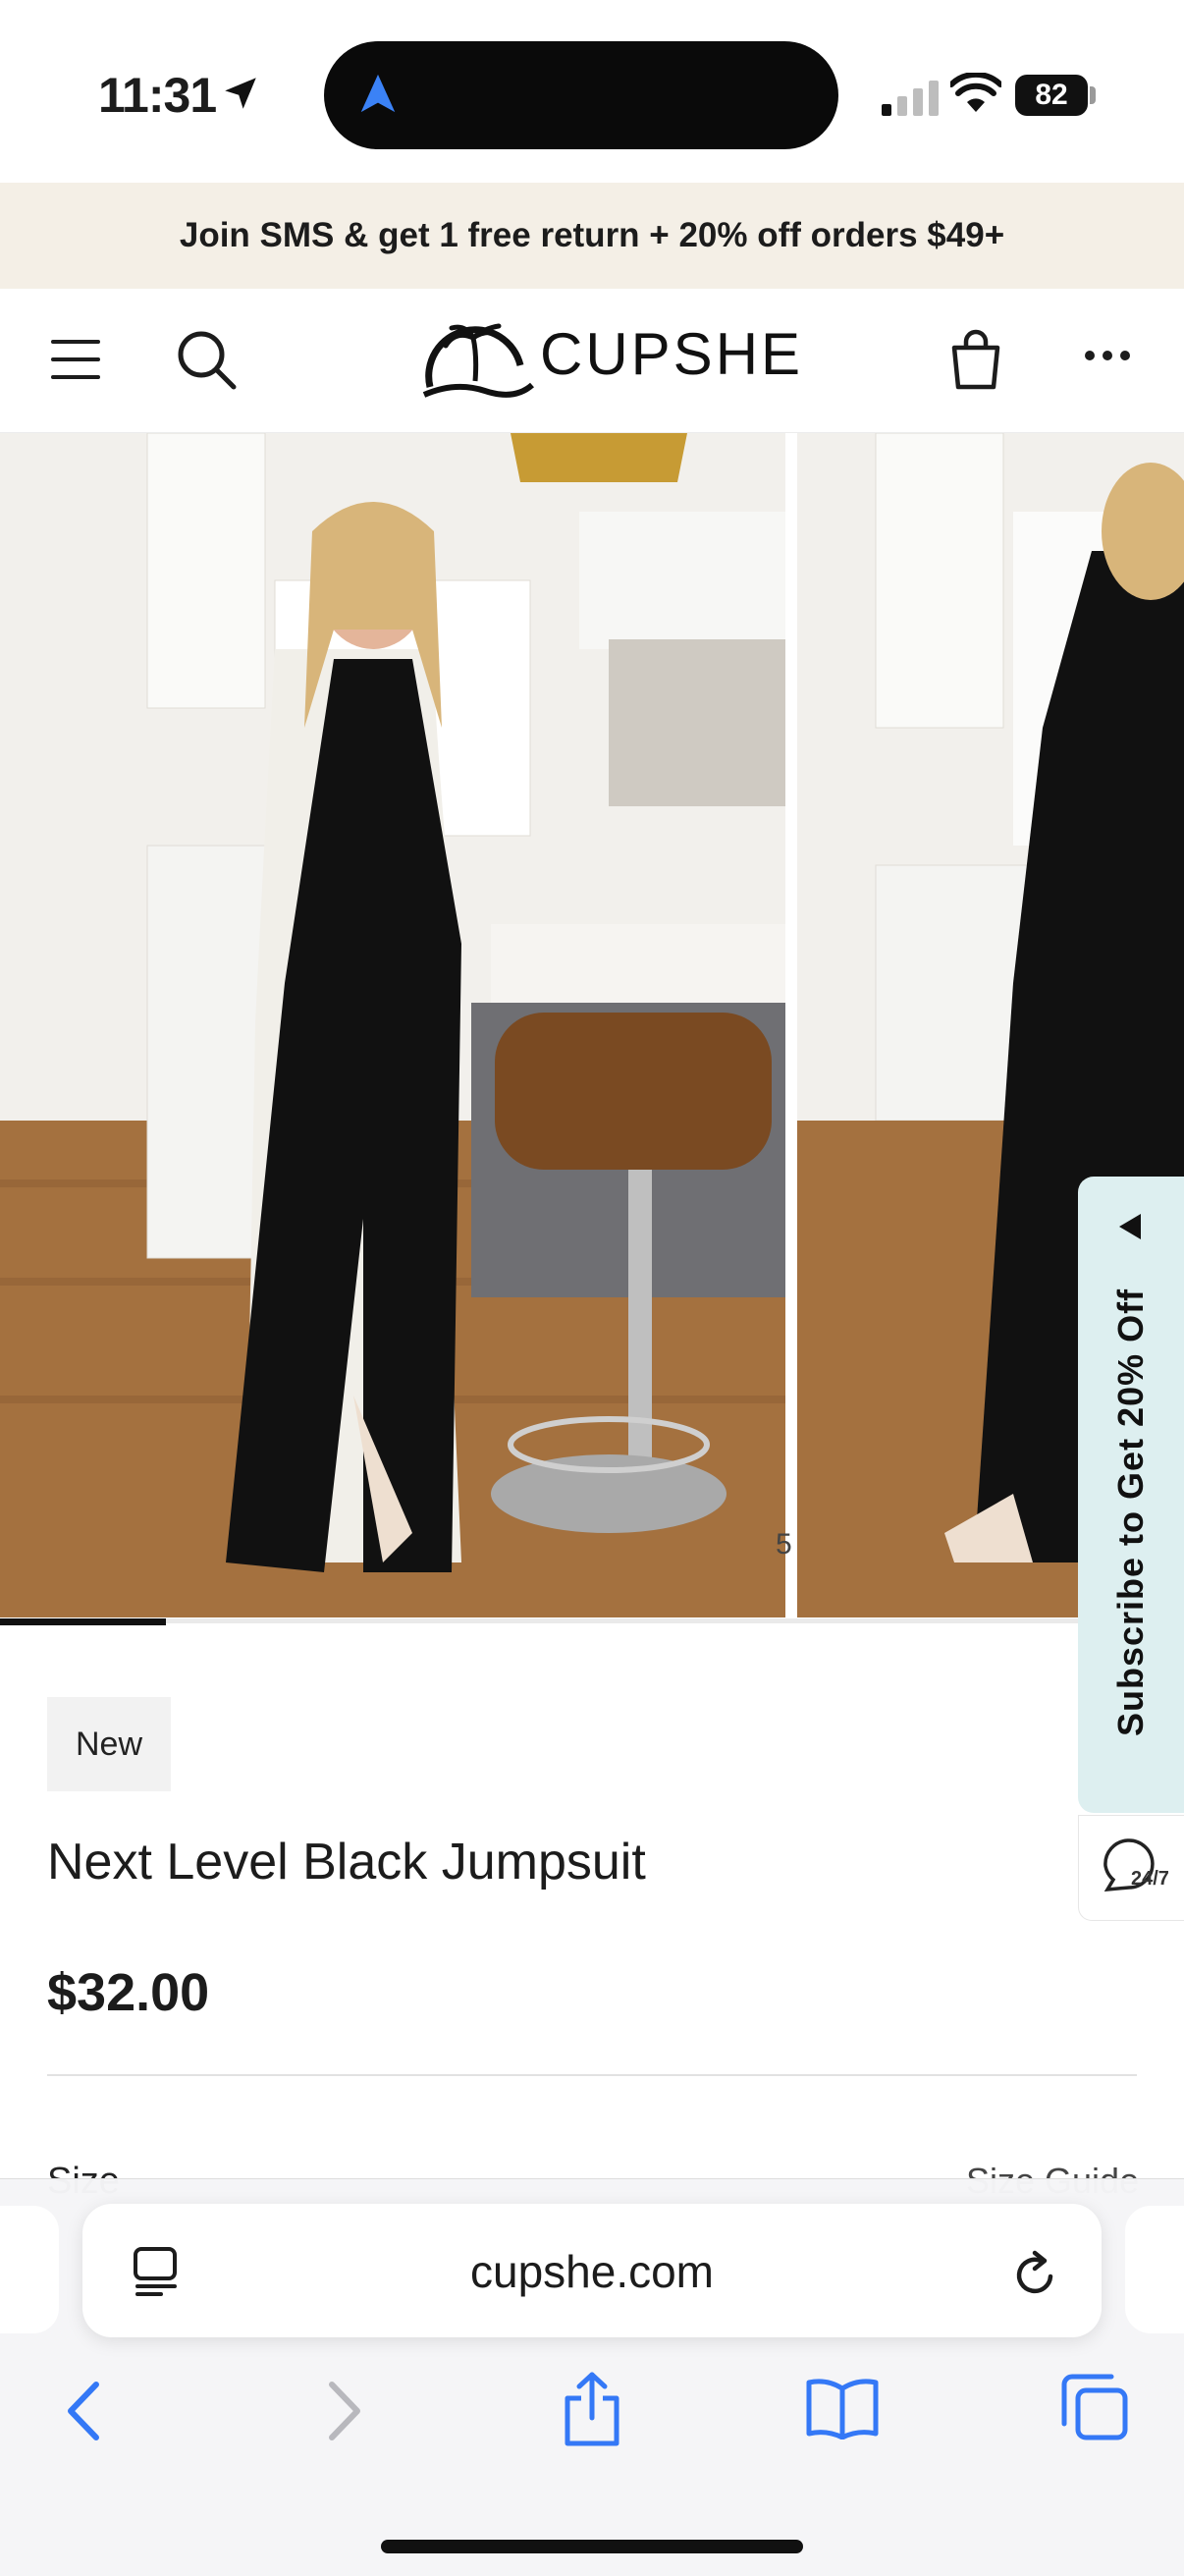 The width and height of the screenshot is (1184, 2576). What do you see at coordinates (30, 2270) in the screenshot?
I see `previous-tab-preview` at bounding box center [30, 2270].